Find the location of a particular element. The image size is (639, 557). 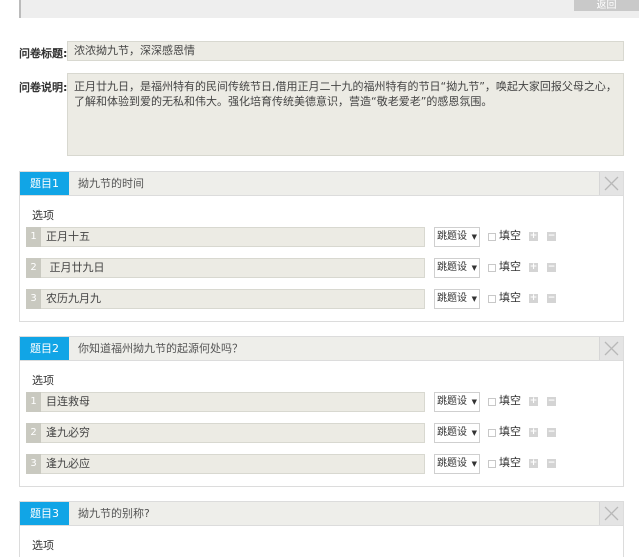

option-text-input: 正月廿九日 is located at coordinates (233, 268).